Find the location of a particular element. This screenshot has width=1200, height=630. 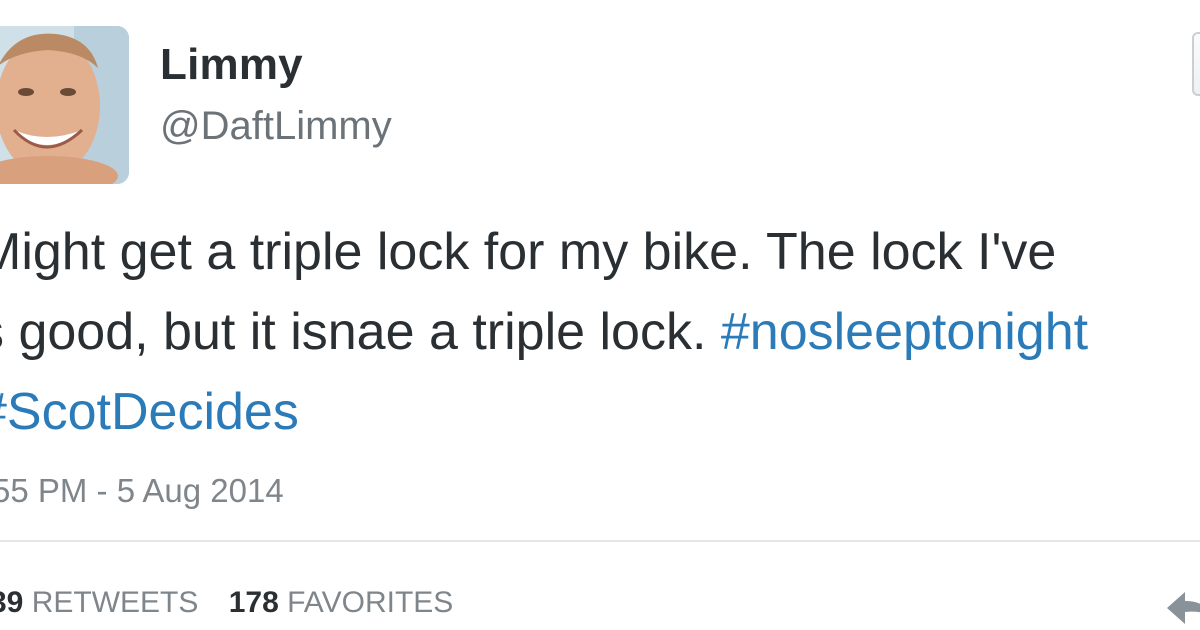

tweet-timestamp: 55 PM - 5 Aug 2014 is located at coordinates (142, 491).